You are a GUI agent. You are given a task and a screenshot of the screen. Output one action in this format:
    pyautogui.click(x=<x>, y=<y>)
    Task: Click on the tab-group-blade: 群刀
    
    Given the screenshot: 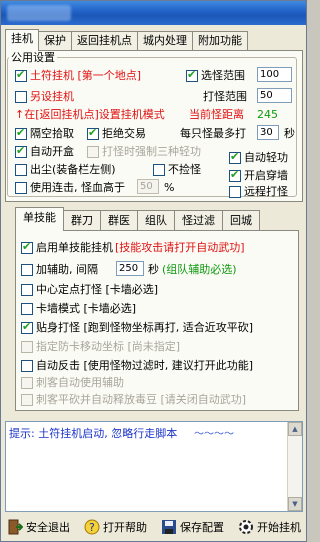 What is the action you would take?
    pyautogui.click(x=82, y=220)
    